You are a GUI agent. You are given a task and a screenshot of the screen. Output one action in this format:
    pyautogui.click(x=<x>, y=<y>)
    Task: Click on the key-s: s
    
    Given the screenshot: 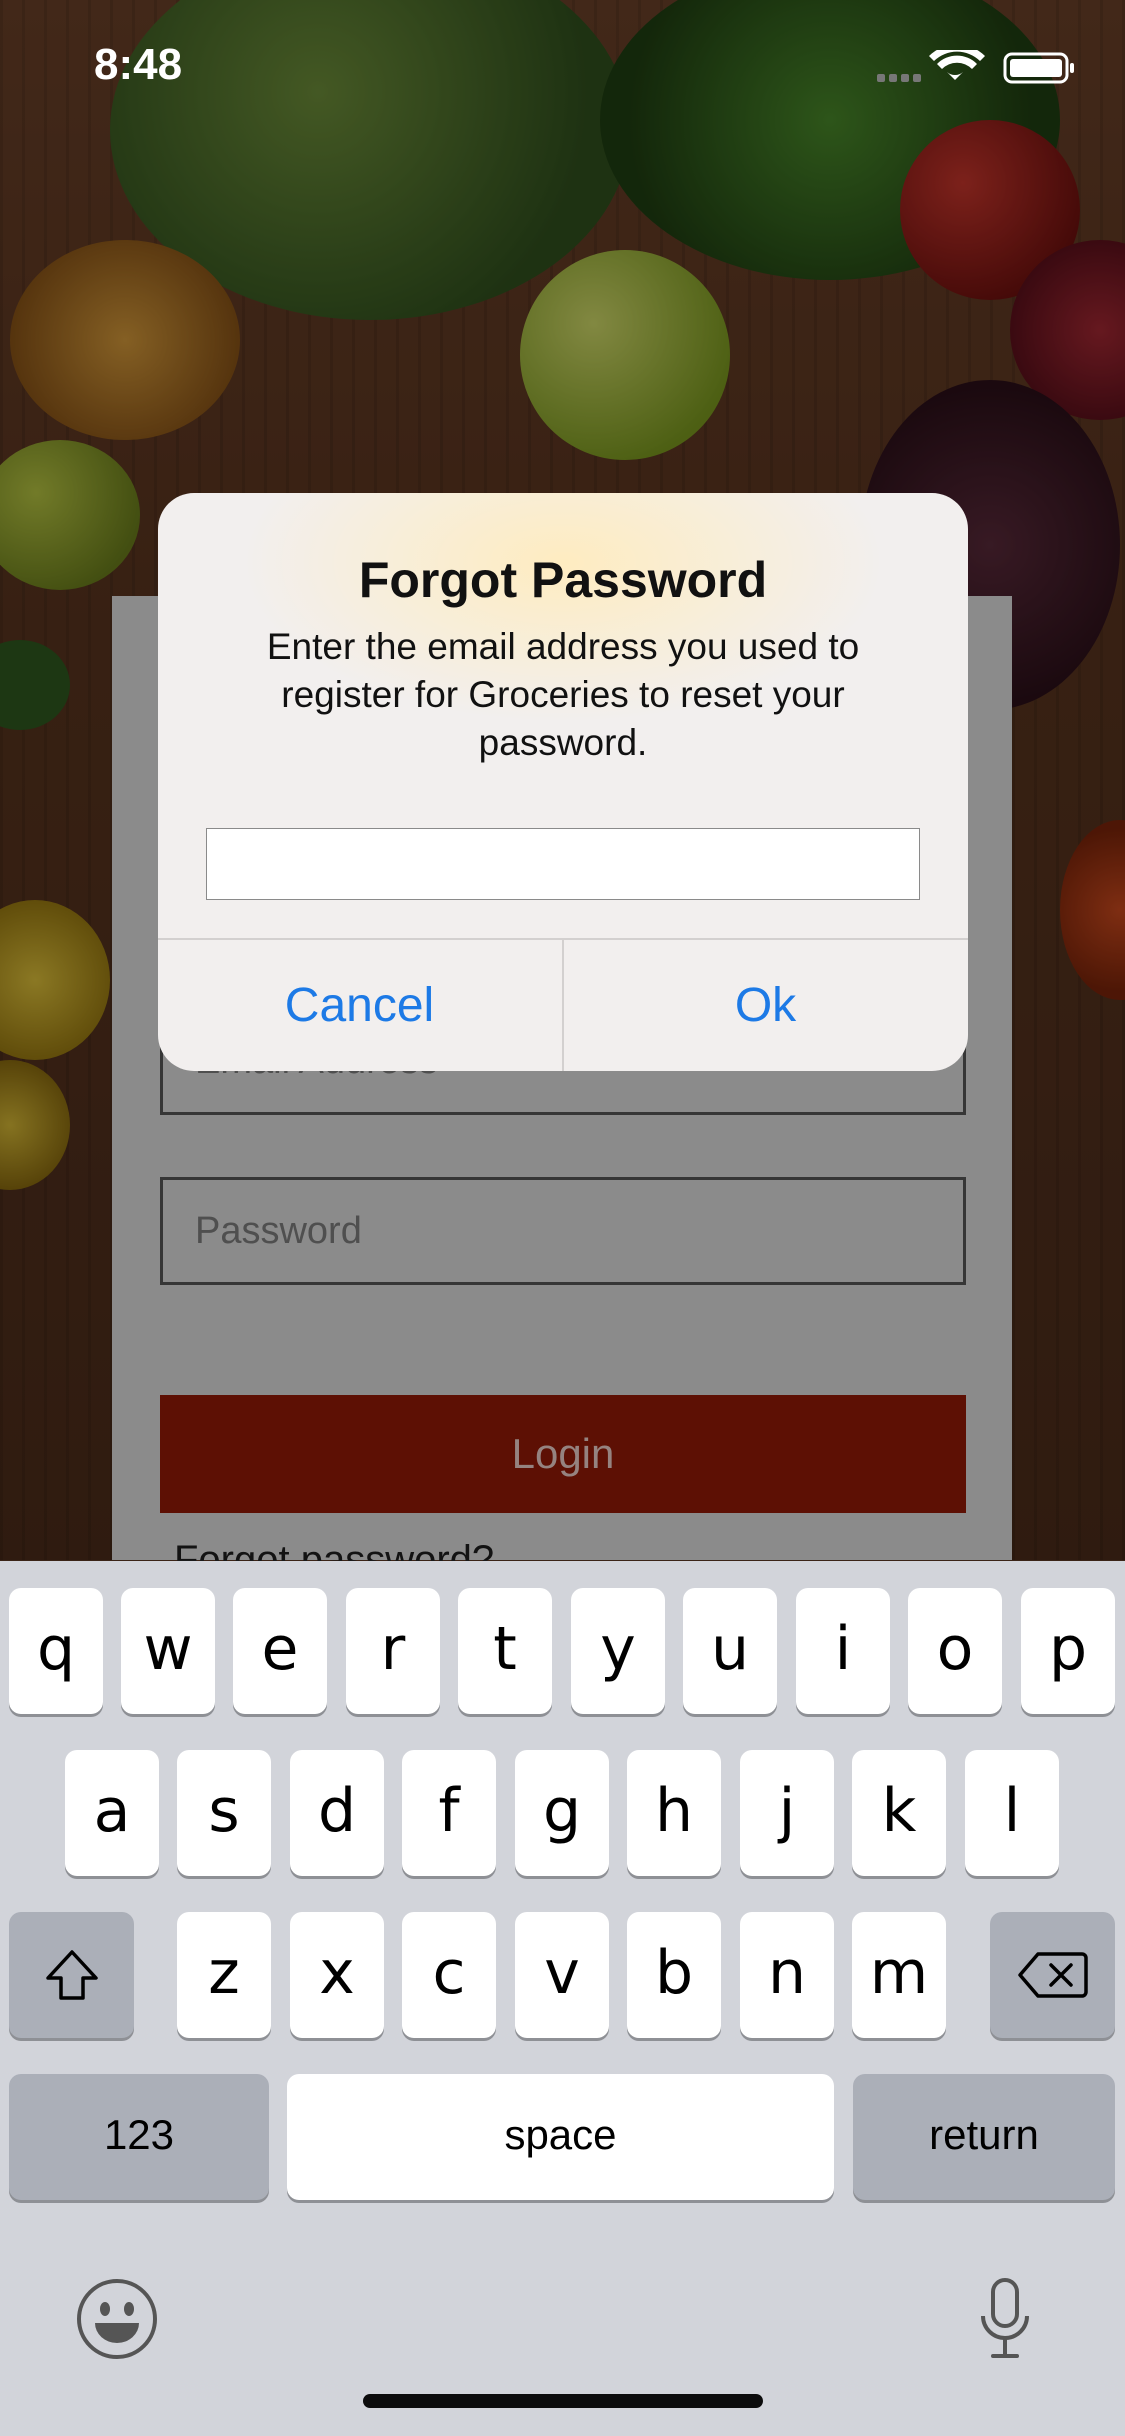 What is the action you would take?
    pyautogui.click(x=224, y=1813)
    